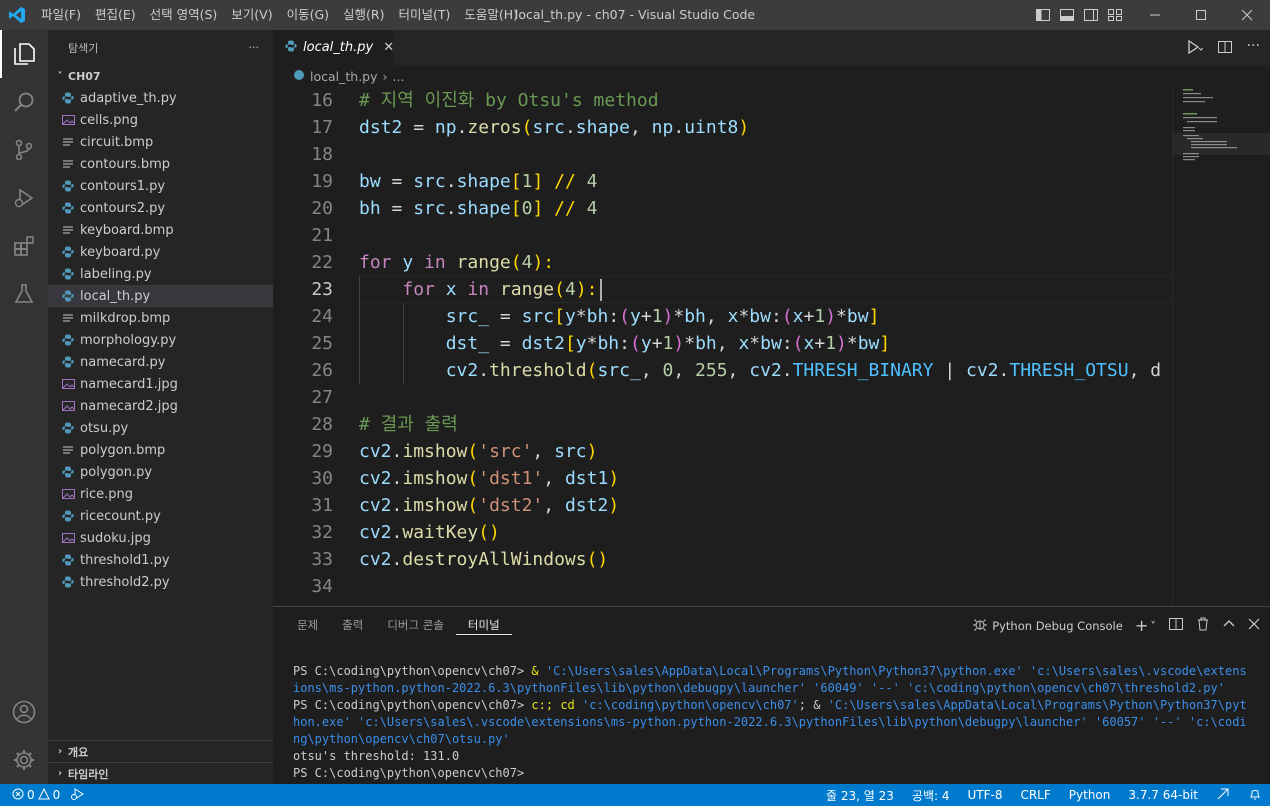  Describe the element at coordinates (722, 235) in the screenshot. I see `code-line: 21` at that location.